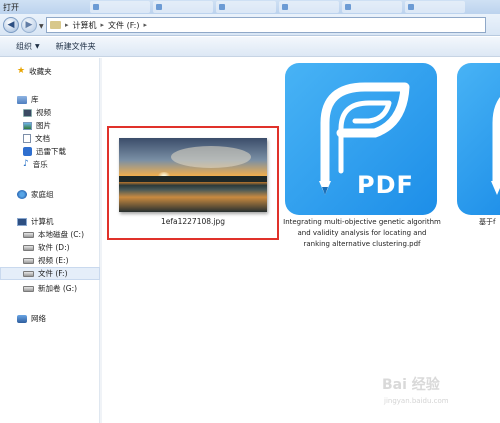  Describe the element at coordinates (27, 151) in the screenshot. I see `download-icon` at that location.